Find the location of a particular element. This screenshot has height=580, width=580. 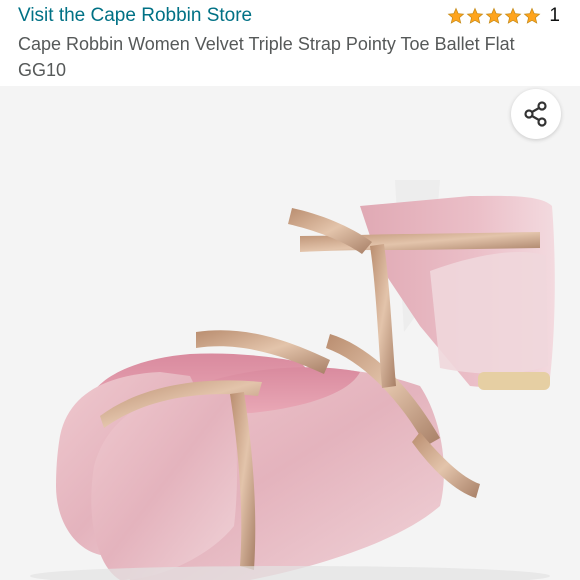

share-icon is located at coordinates (535, 114).